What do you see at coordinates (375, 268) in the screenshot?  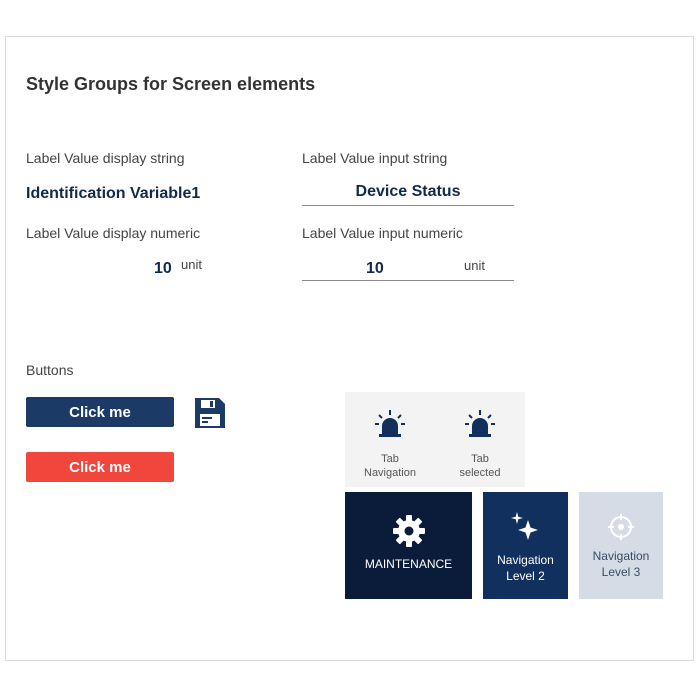 I see `input-numeric-value: 10` at bounding box center [375, 268].